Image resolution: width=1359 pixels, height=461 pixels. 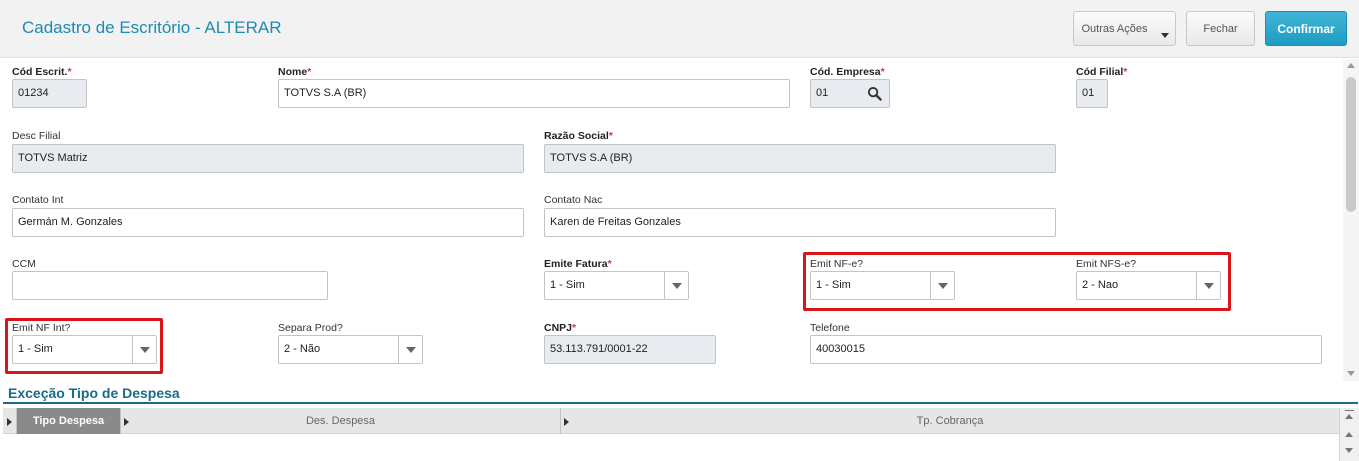 What do you see at coordinates (630, 349) in the screenshot?
I see `cnpj-field: 53.113.791/0001-22` at bounding box center [630, 349].